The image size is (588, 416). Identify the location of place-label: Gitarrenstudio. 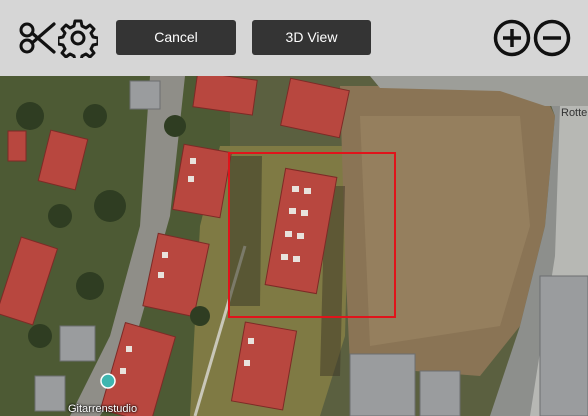
(102, 409).